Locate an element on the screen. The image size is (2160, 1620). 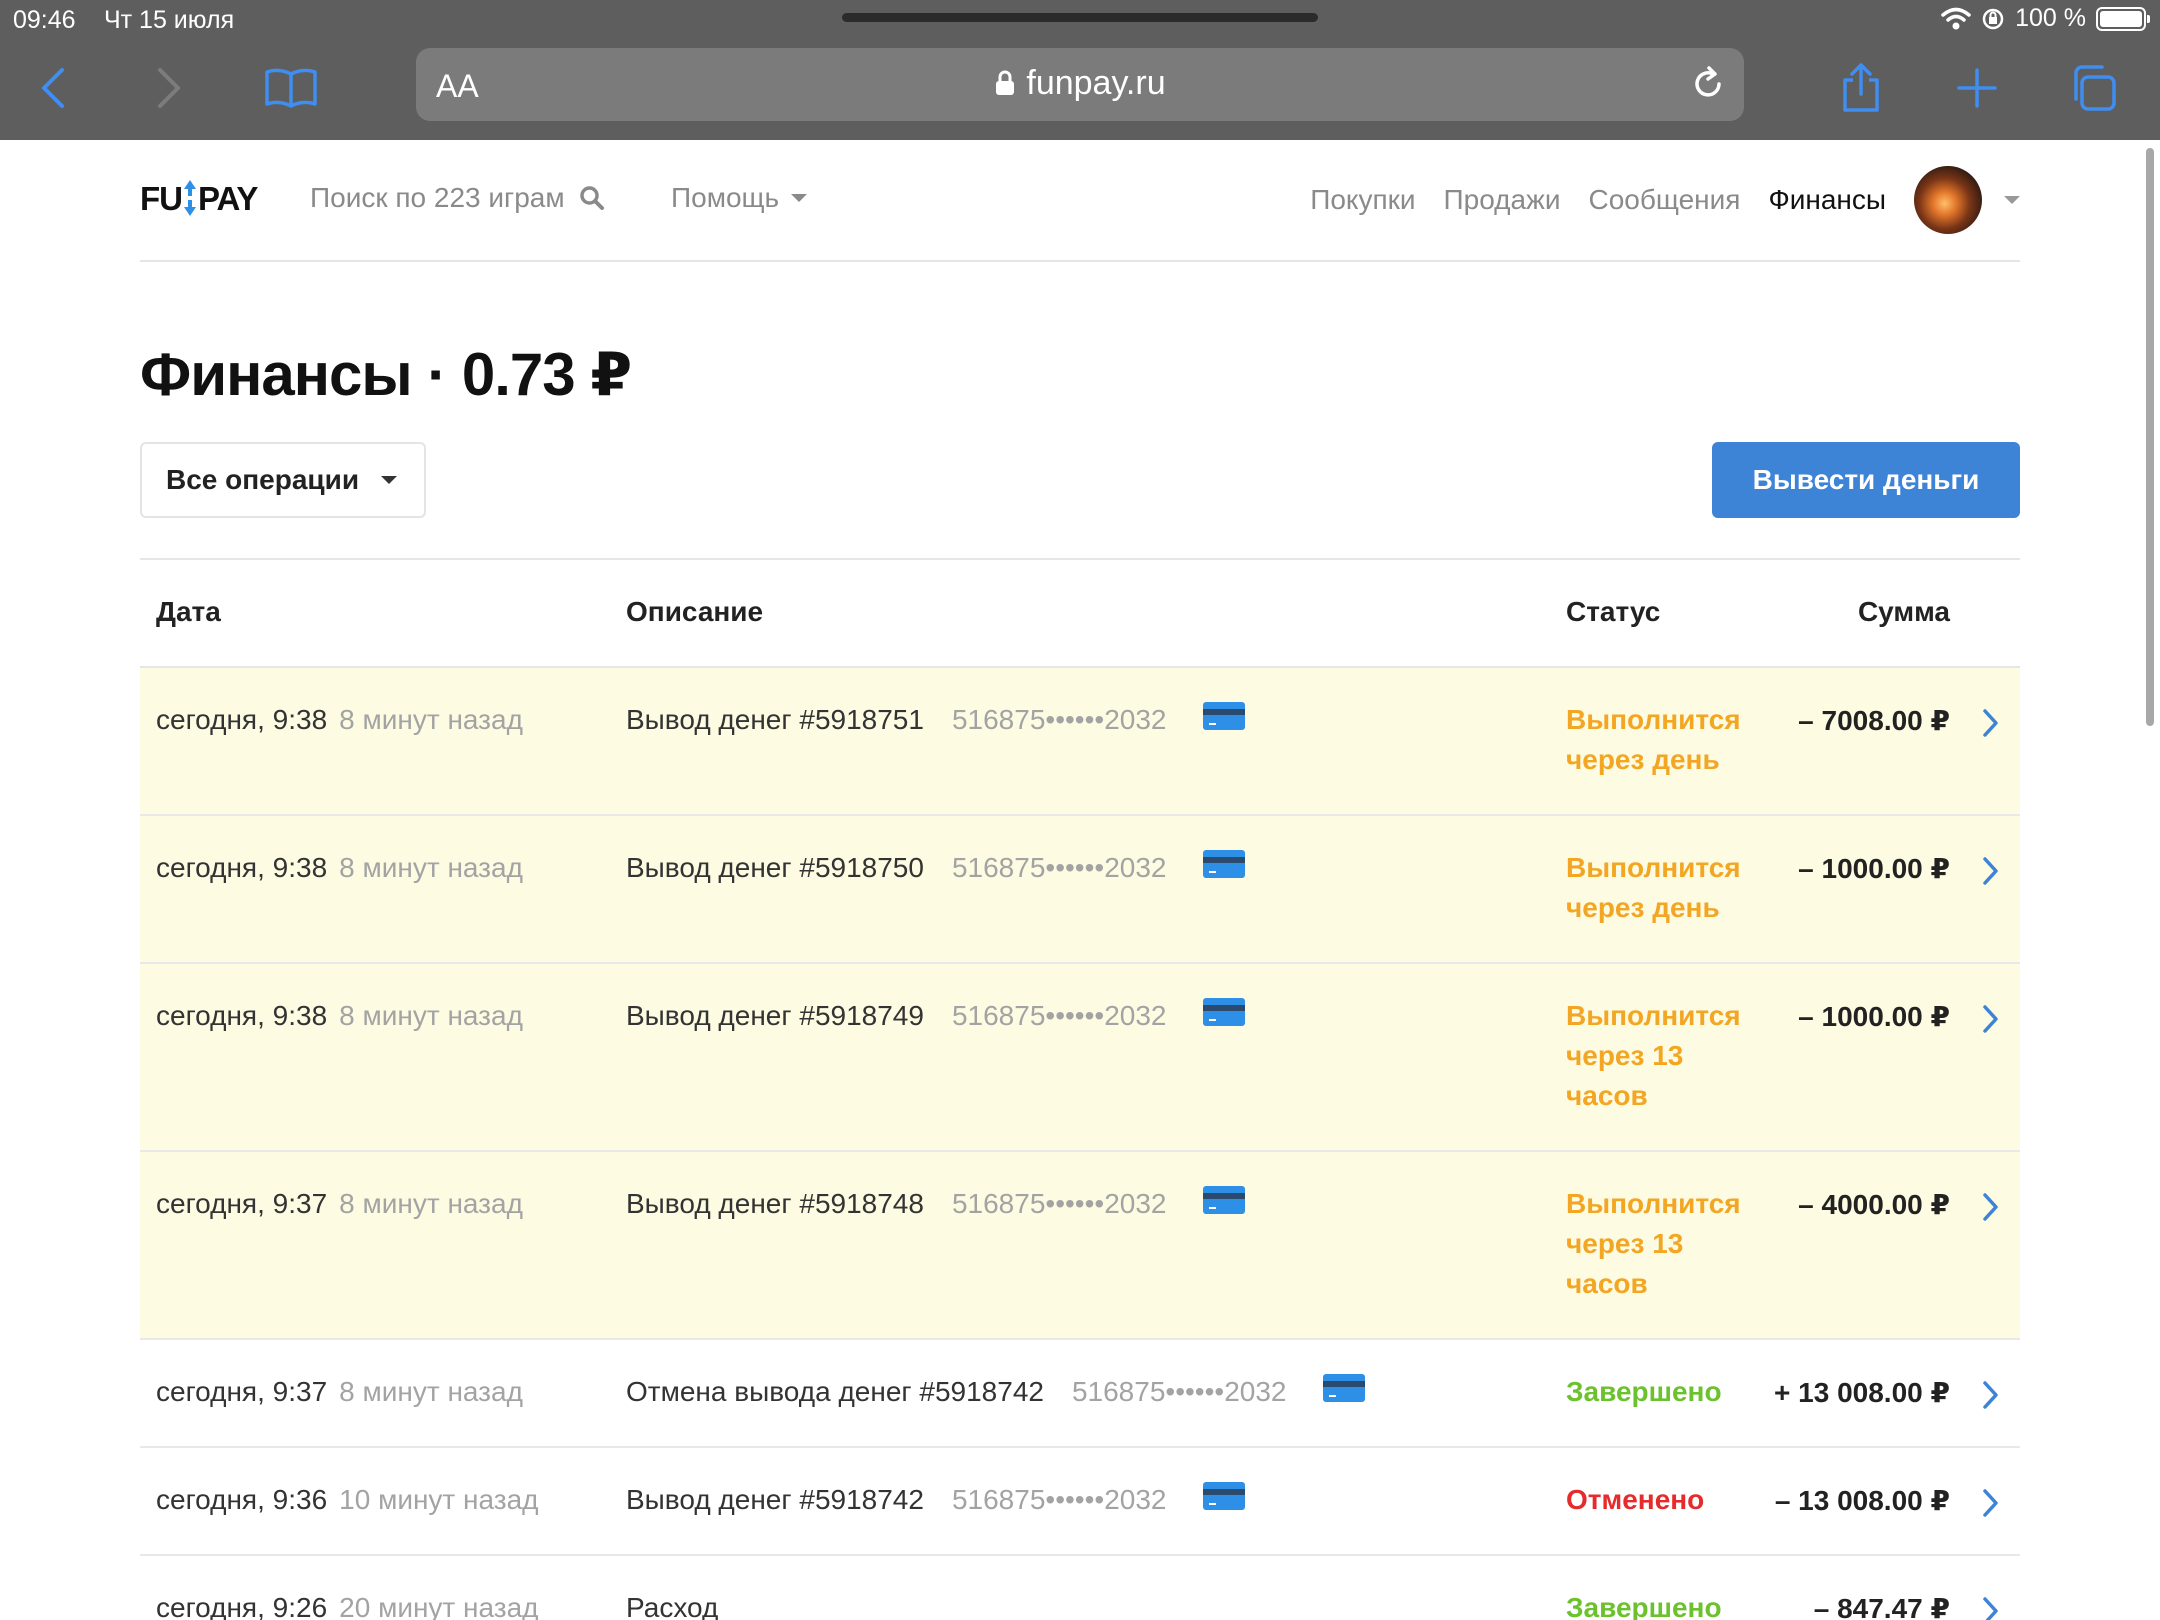
tabs-icon is located at coordinates (2095, 88).